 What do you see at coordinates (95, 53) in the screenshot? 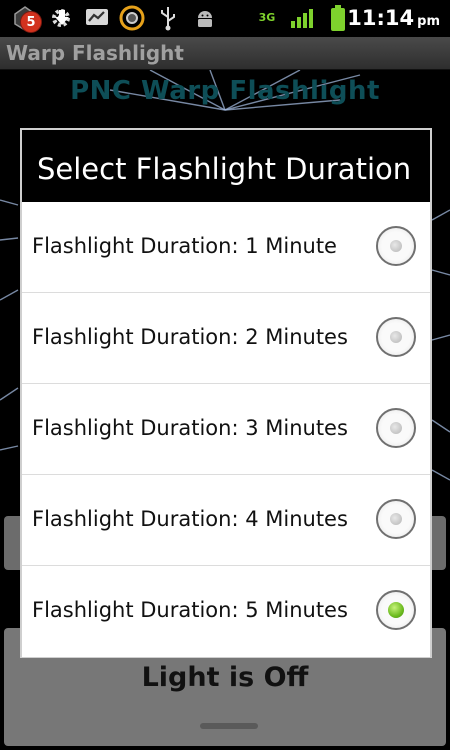
I see `app-title: Warp Flashlight` at bounding box center [95, 53].